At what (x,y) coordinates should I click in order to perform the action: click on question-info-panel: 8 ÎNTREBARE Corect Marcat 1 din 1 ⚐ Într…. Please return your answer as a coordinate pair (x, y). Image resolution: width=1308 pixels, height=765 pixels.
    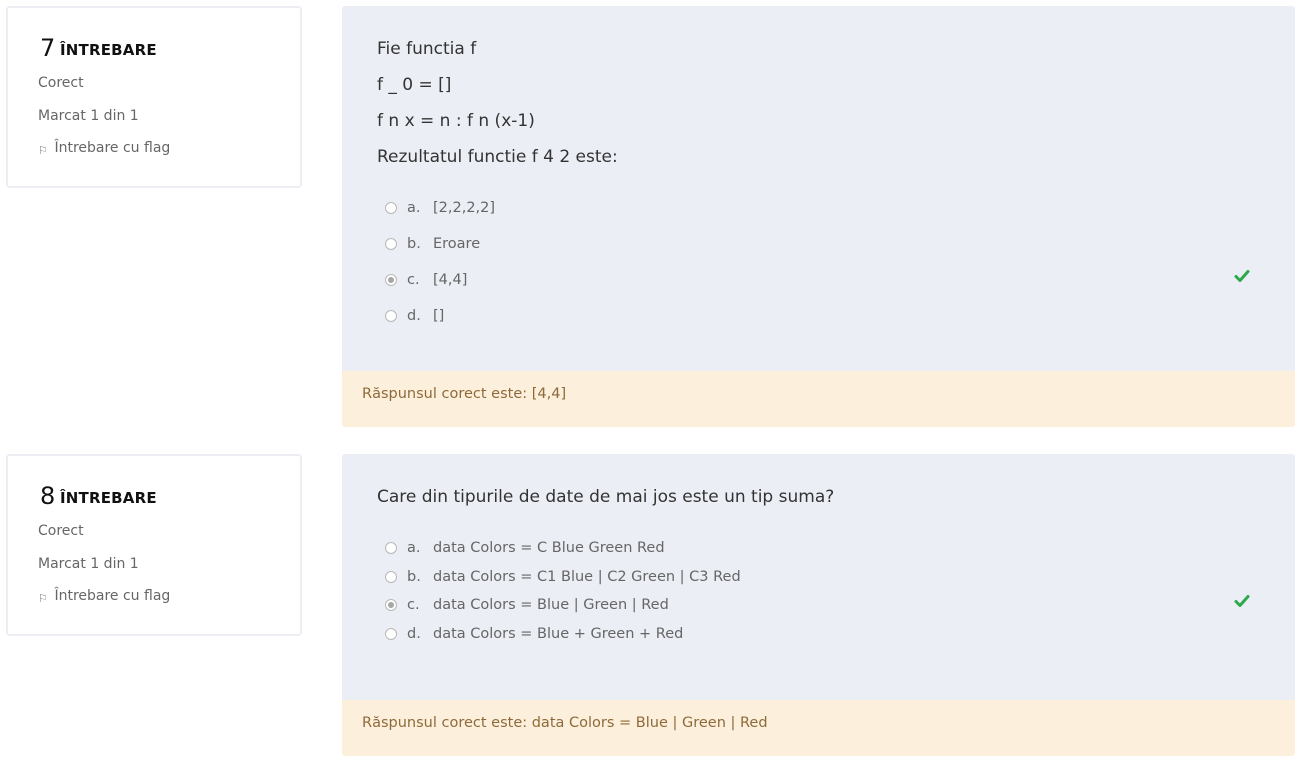
    Looking at the image, I should click on (154, 545).